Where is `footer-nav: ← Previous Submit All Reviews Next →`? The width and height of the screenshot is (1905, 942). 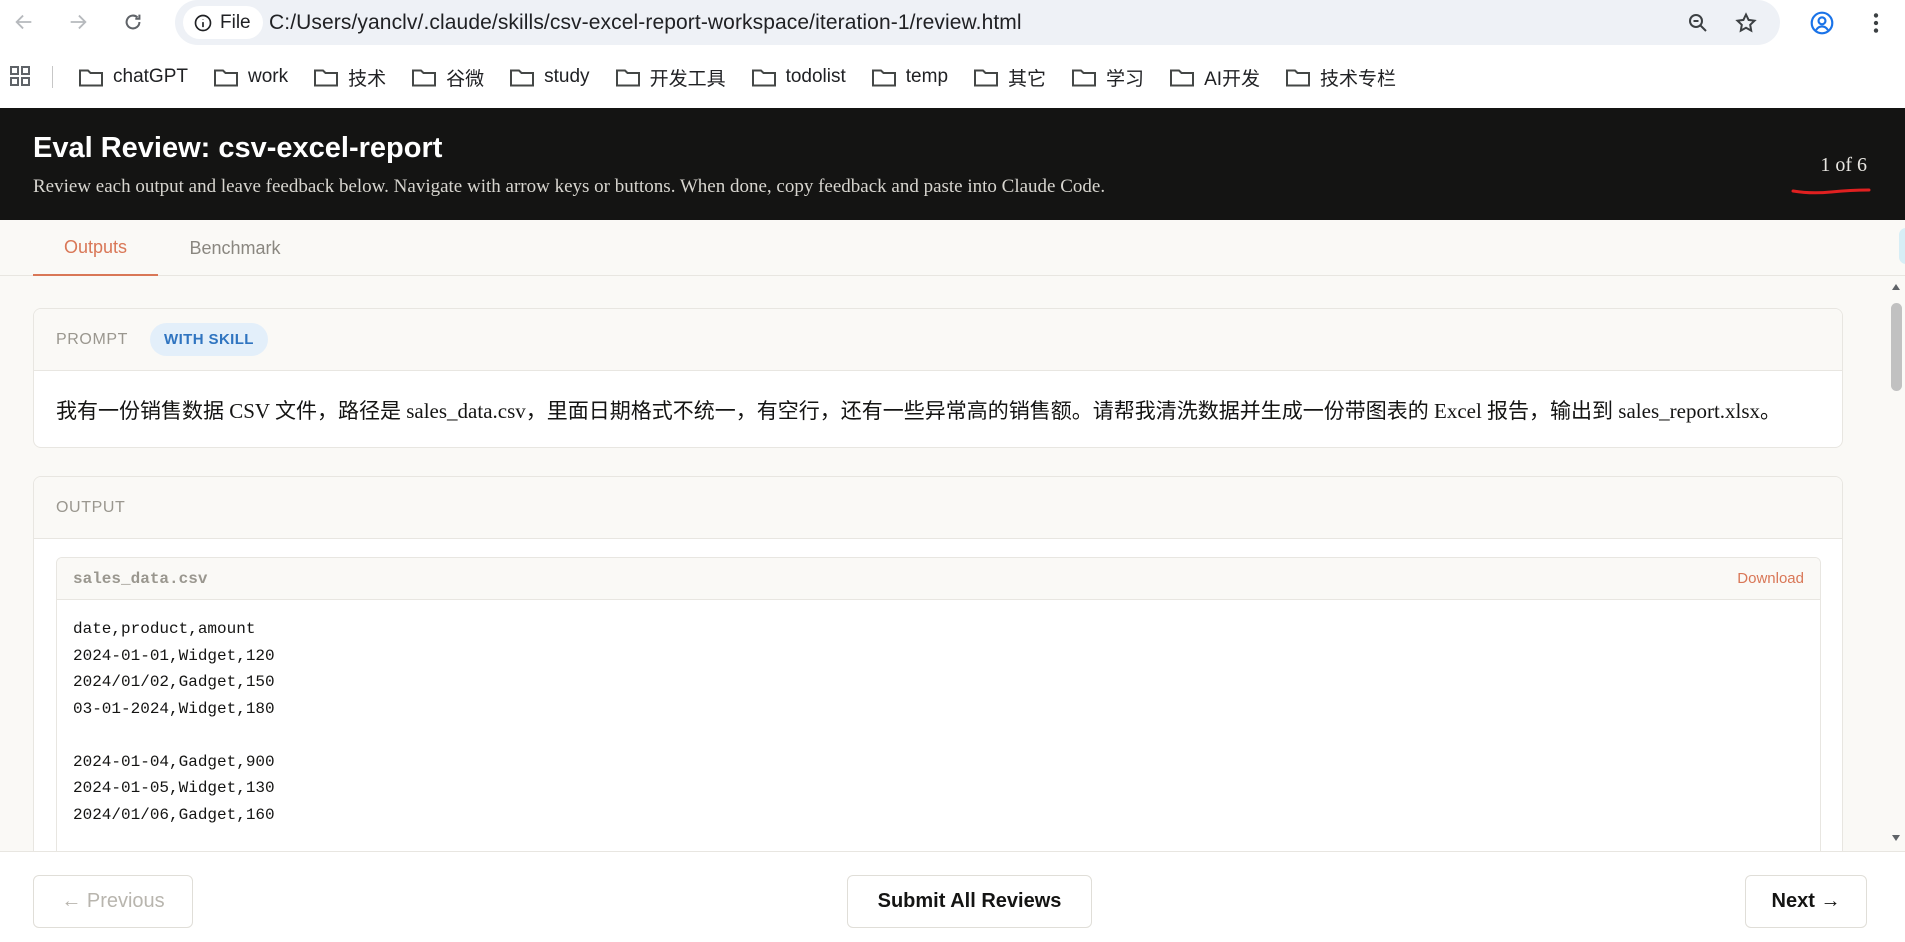
footer-nav: ← Previous Submit All Reviews Next → is located at coordinates (952, 896).